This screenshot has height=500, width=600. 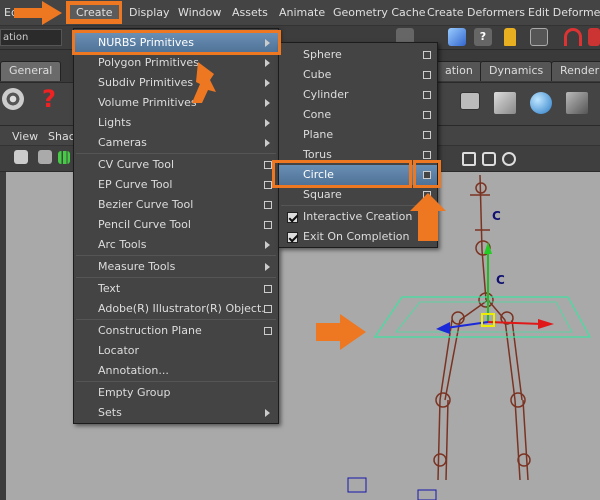 I want to click on create_menu-item-polygon-primitives: Polygon Primitives, so click(x=176, y=63).